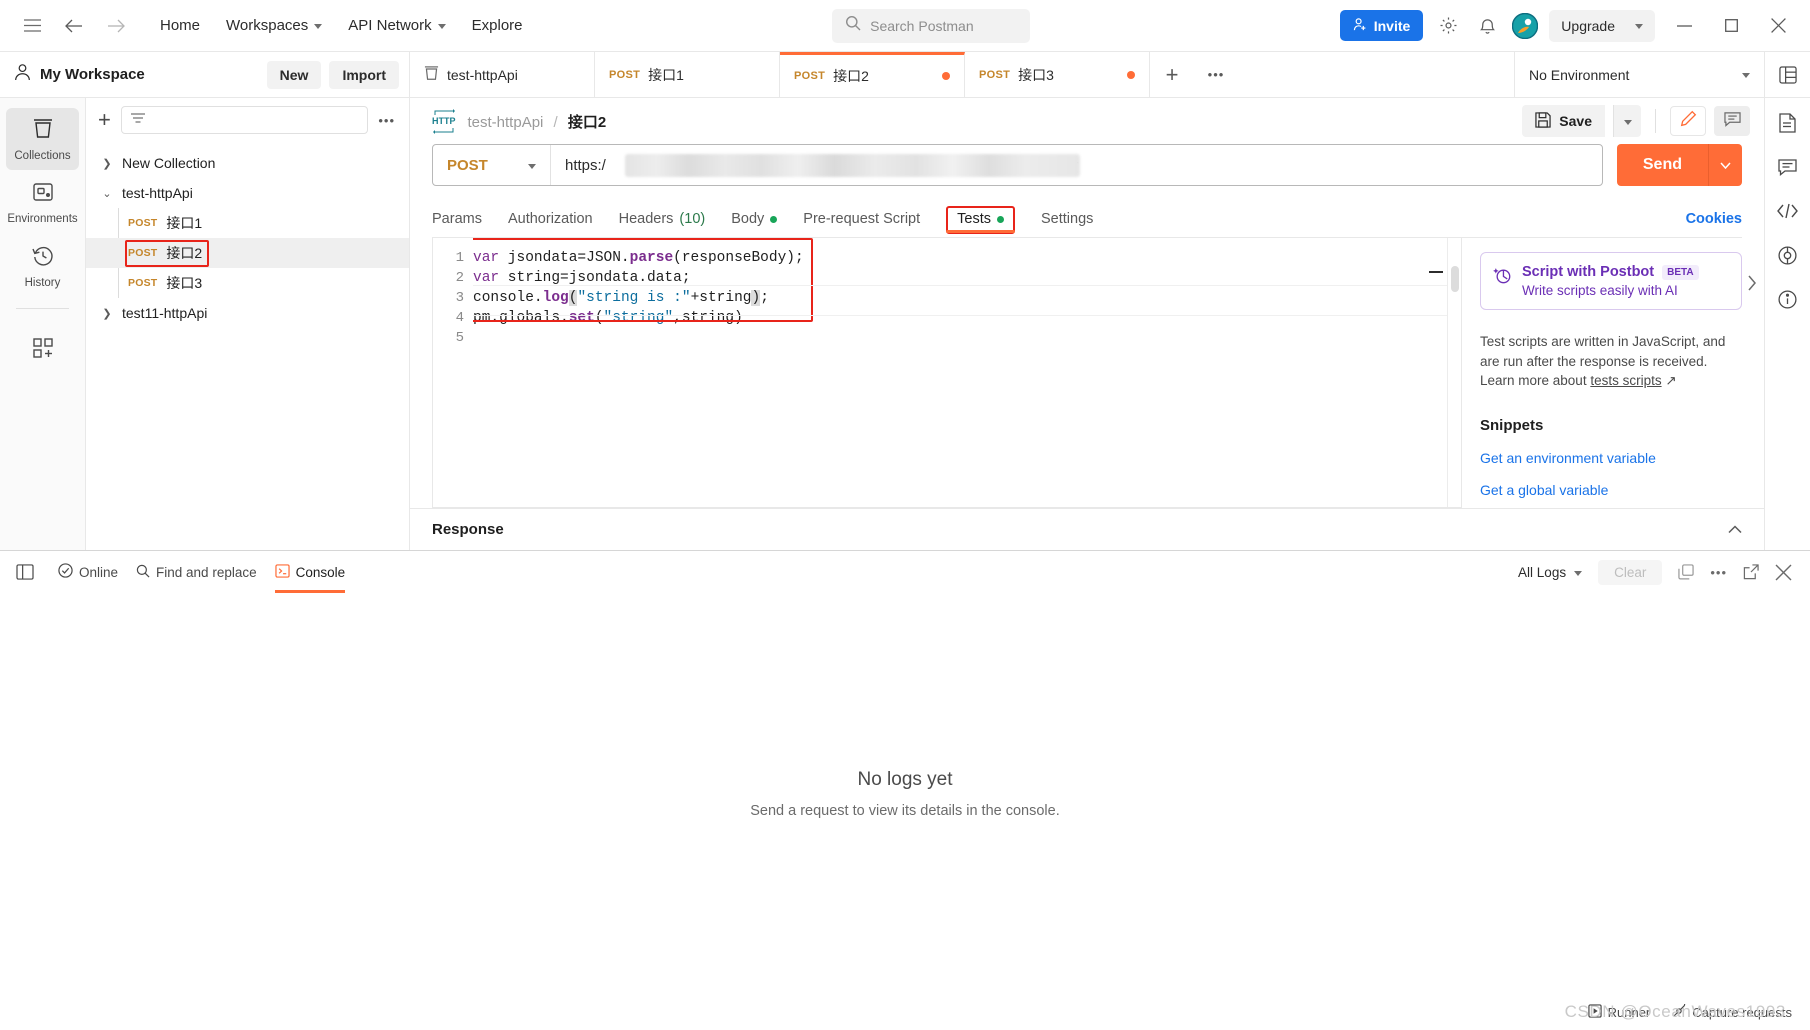 The width and height of the screenshot is (1810, 1030). What do you see at coordinates (502, 74) in the screenshot?
I see `request-tab-collection: test-httpApi` at bounding box center [502, 74].